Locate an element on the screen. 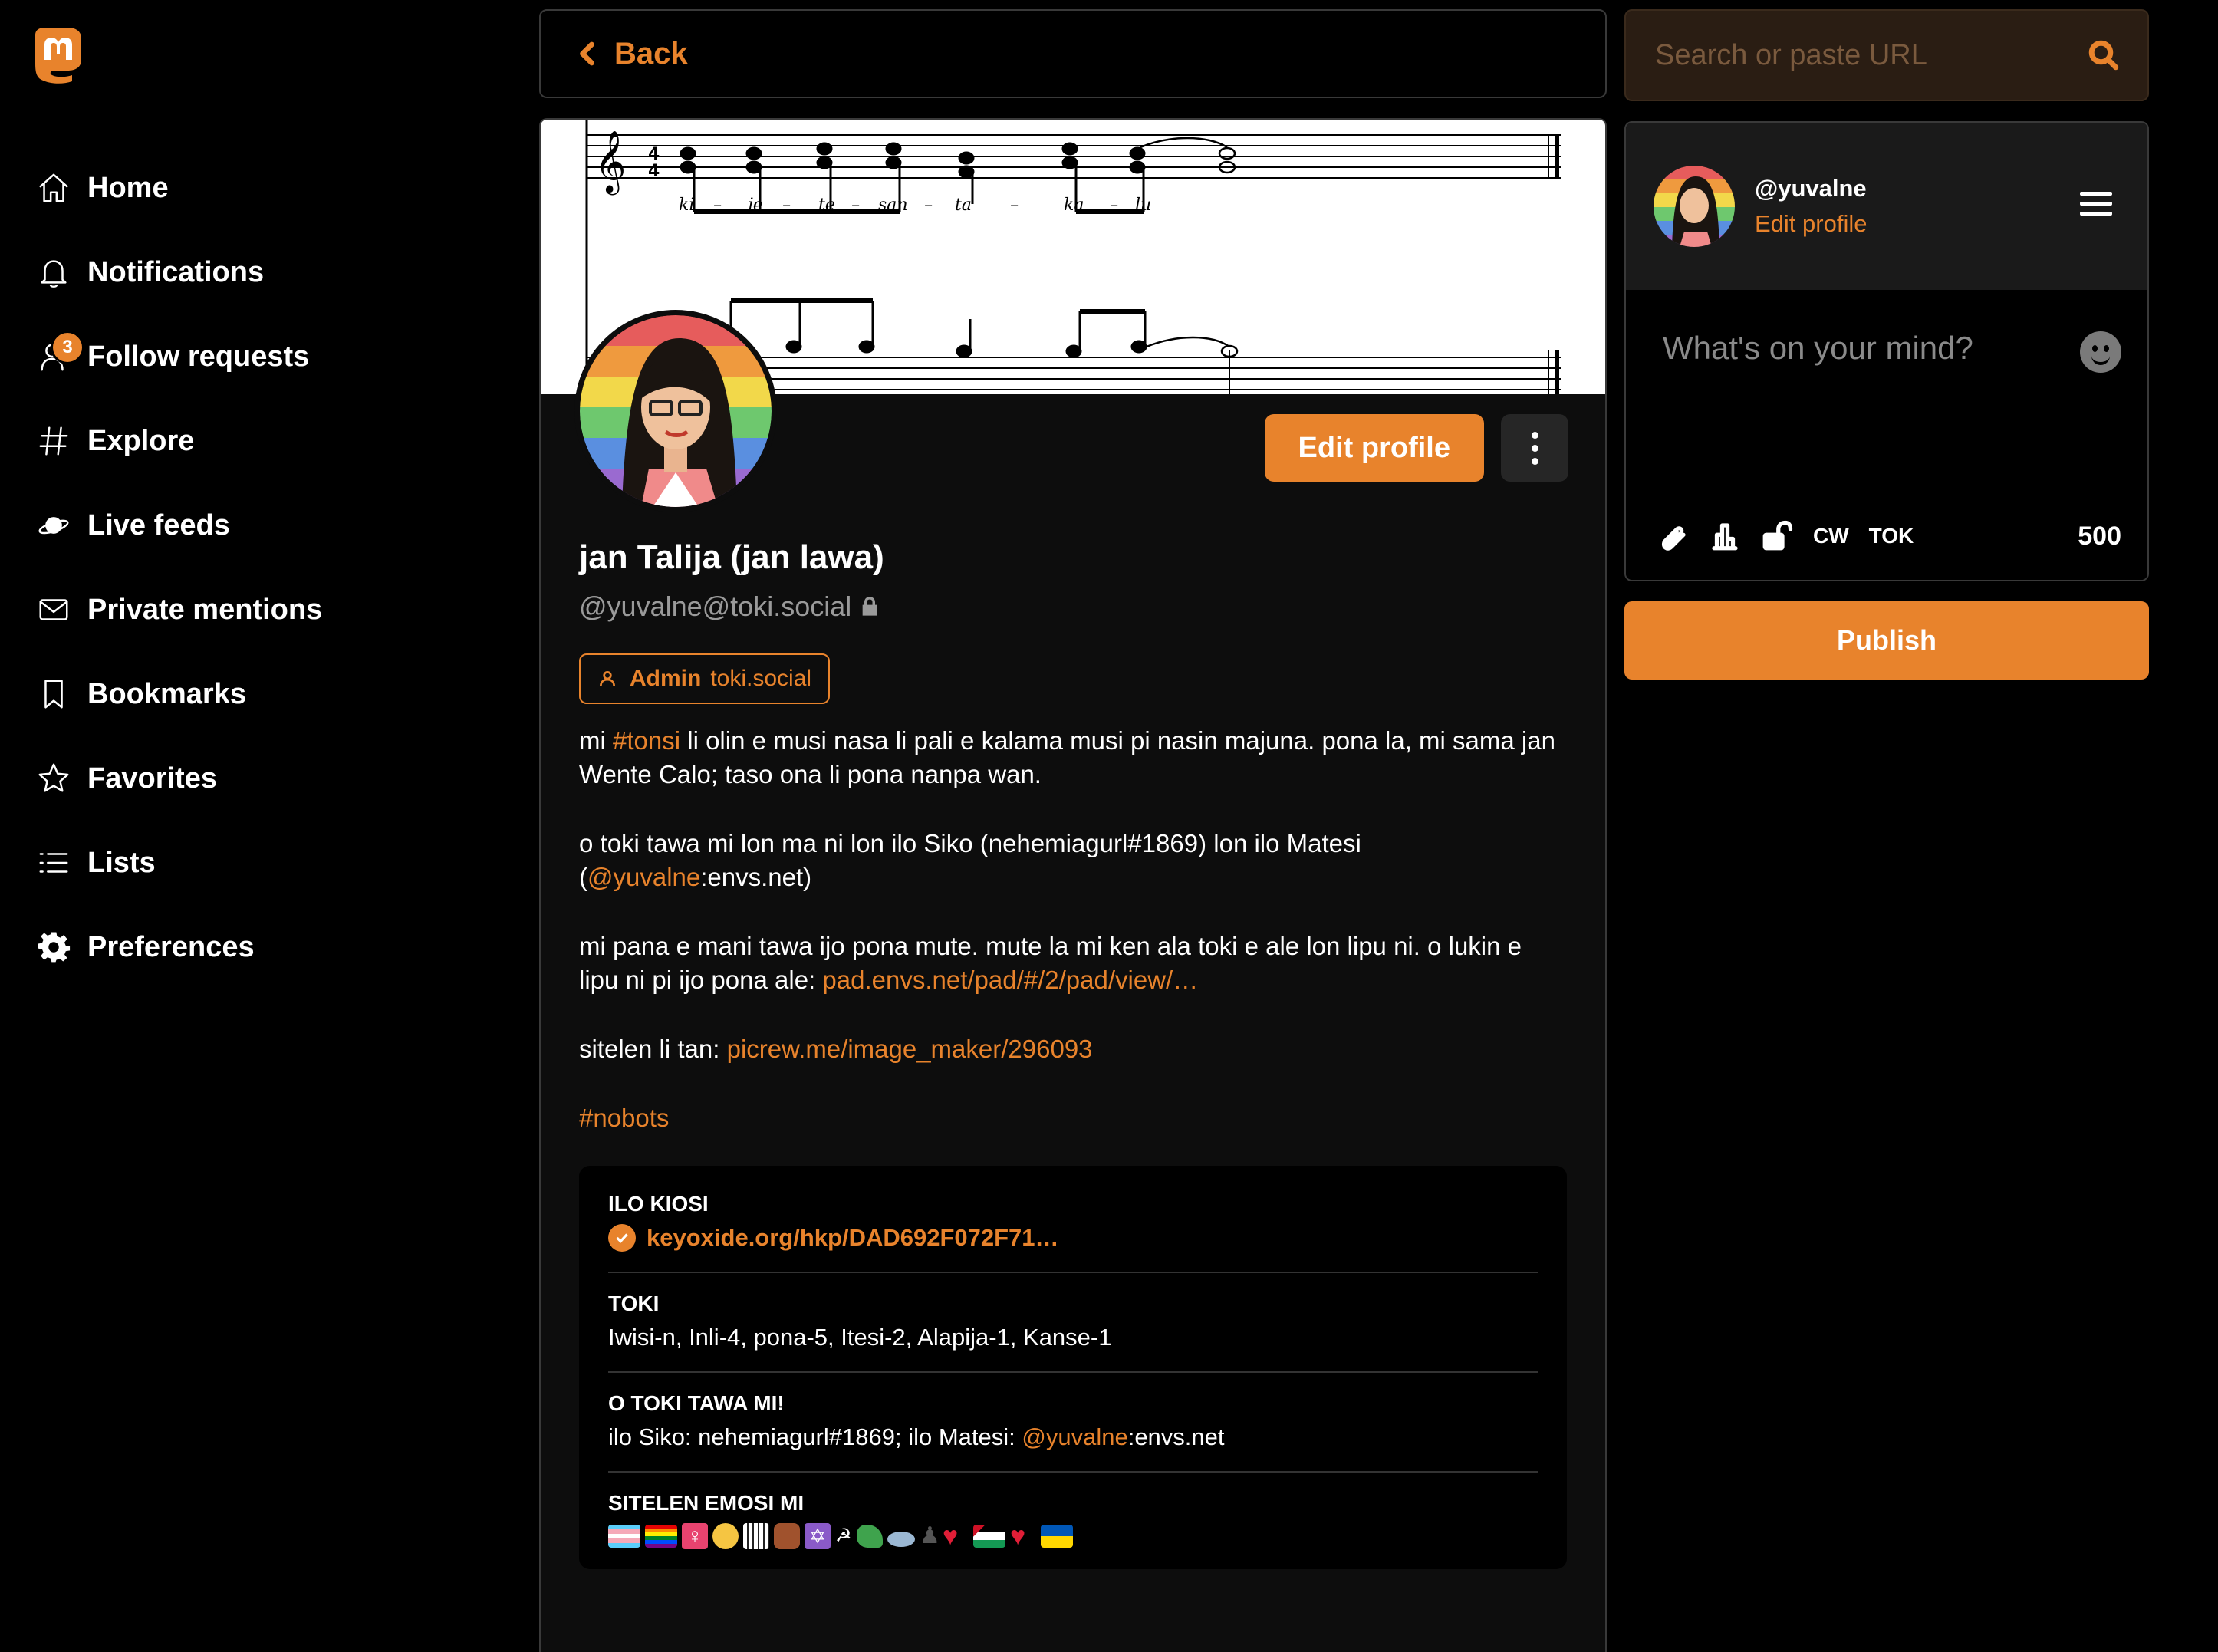 The image size is (2218, 1652). hashtag-link: #nobots is located at coordinates (624, 1118).